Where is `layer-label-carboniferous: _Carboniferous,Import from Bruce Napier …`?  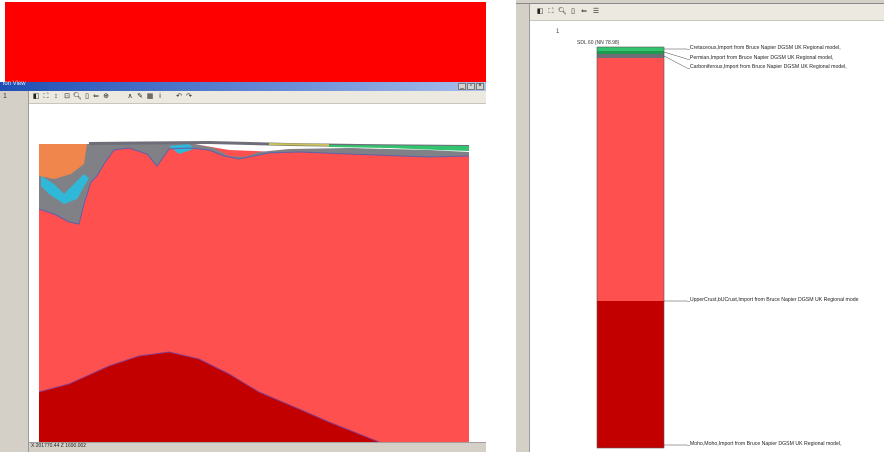 layer-label-carboniferous: _Carboniferous,Import from Bruce Napier … is located at coordinates (767, 67).